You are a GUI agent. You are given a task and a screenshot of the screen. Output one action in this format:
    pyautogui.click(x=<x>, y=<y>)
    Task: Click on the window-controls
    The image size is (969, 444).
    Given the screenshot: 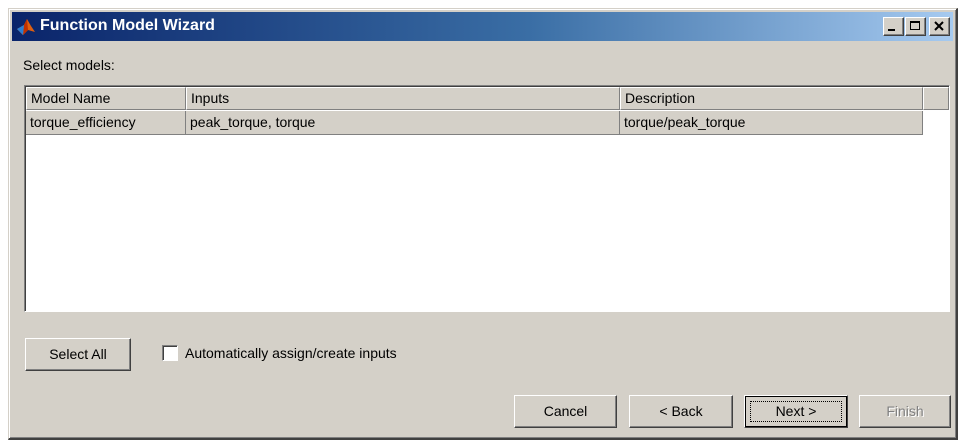 What is the action you would take?
    pyautogui.click(x=916, y=27)
    